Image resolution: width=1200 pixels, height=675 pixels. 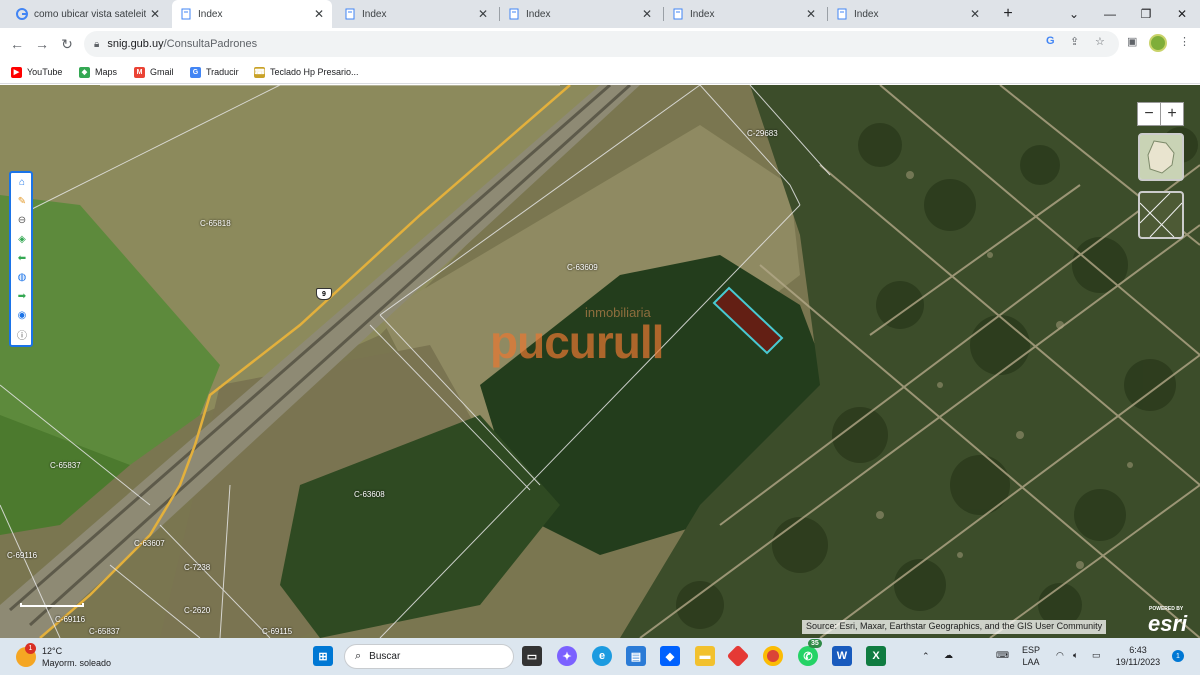 I want to click on parcel-label: C-69116, so click(x=70, y=619).